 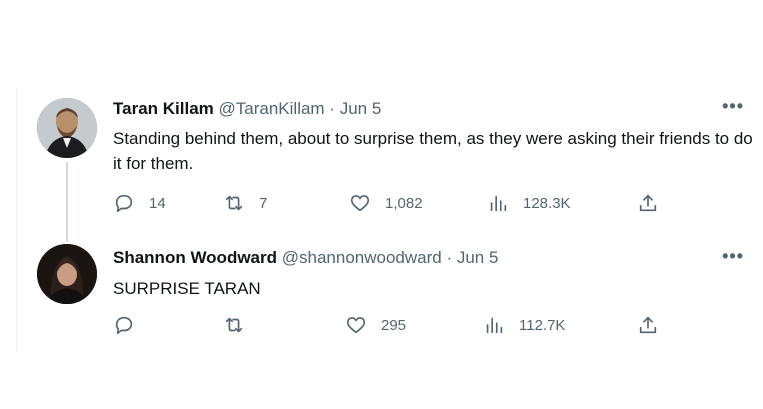 What do you see at coordinates (263, 203) in the screenshot?
I see `retweet-count: 7` at bounding box center [263, 203].